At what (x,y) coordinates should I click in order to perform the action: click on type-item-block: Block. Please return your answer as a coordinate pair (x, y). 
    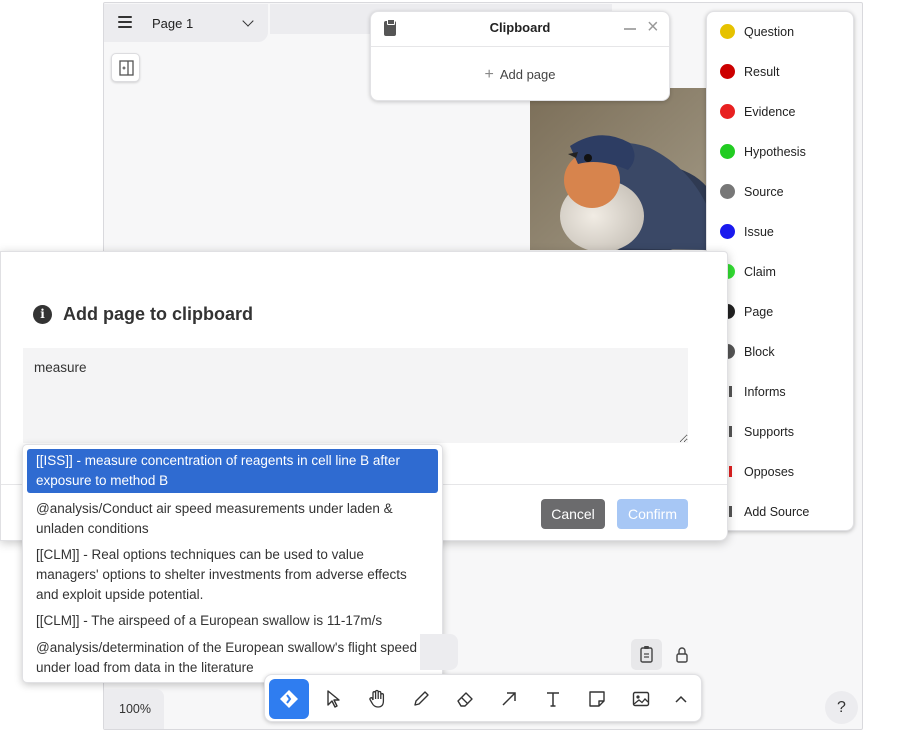
    Looking at the image, I should click on (781, 352).